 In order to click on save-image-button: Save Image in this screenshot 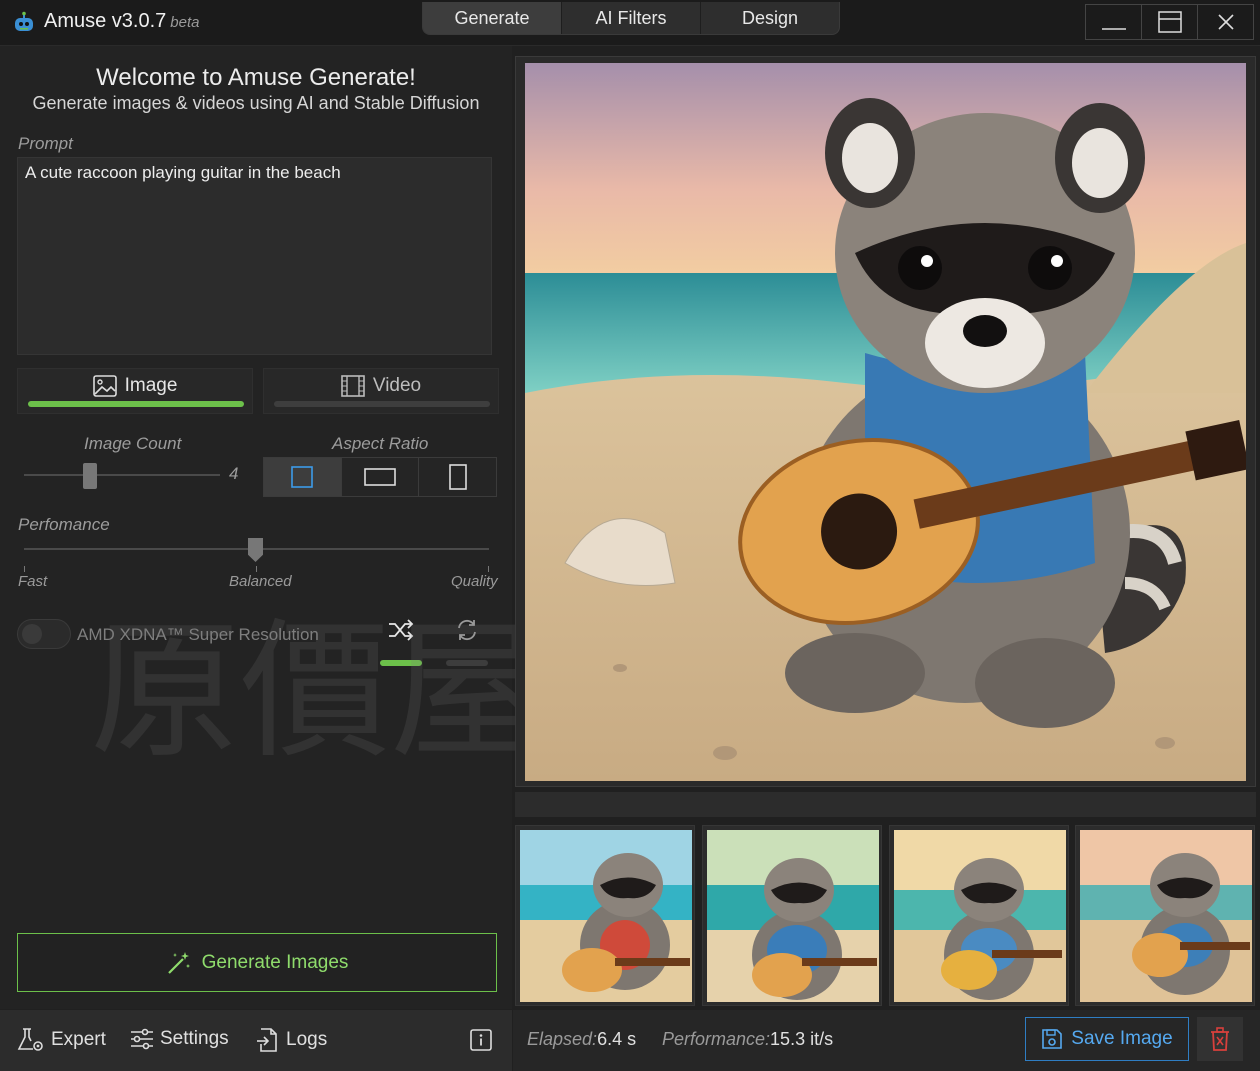, I will do `click(1107, 1039)`.